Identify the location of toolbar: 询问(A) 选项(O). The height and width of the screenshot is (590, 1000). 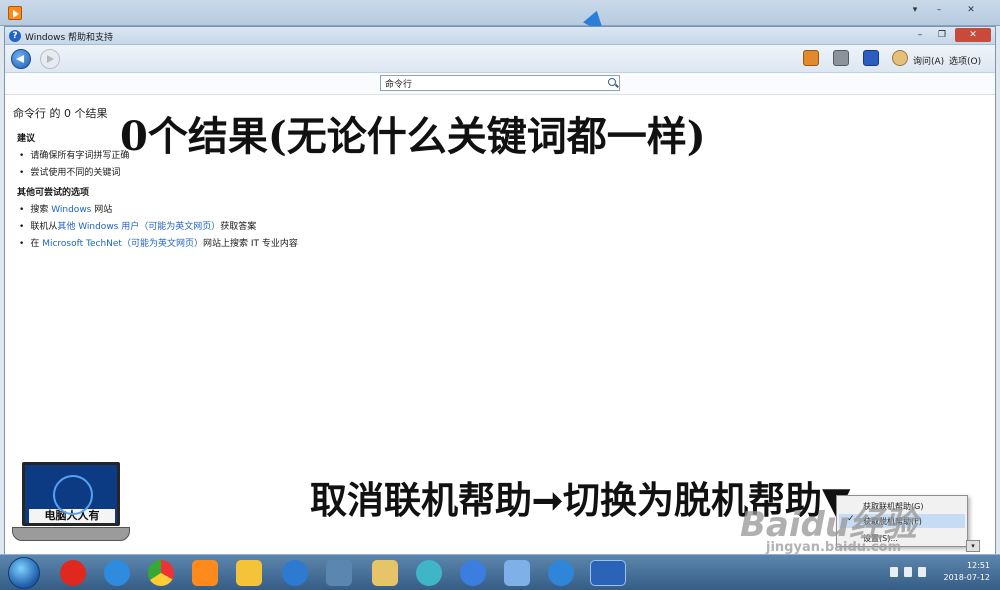
(500, 59).